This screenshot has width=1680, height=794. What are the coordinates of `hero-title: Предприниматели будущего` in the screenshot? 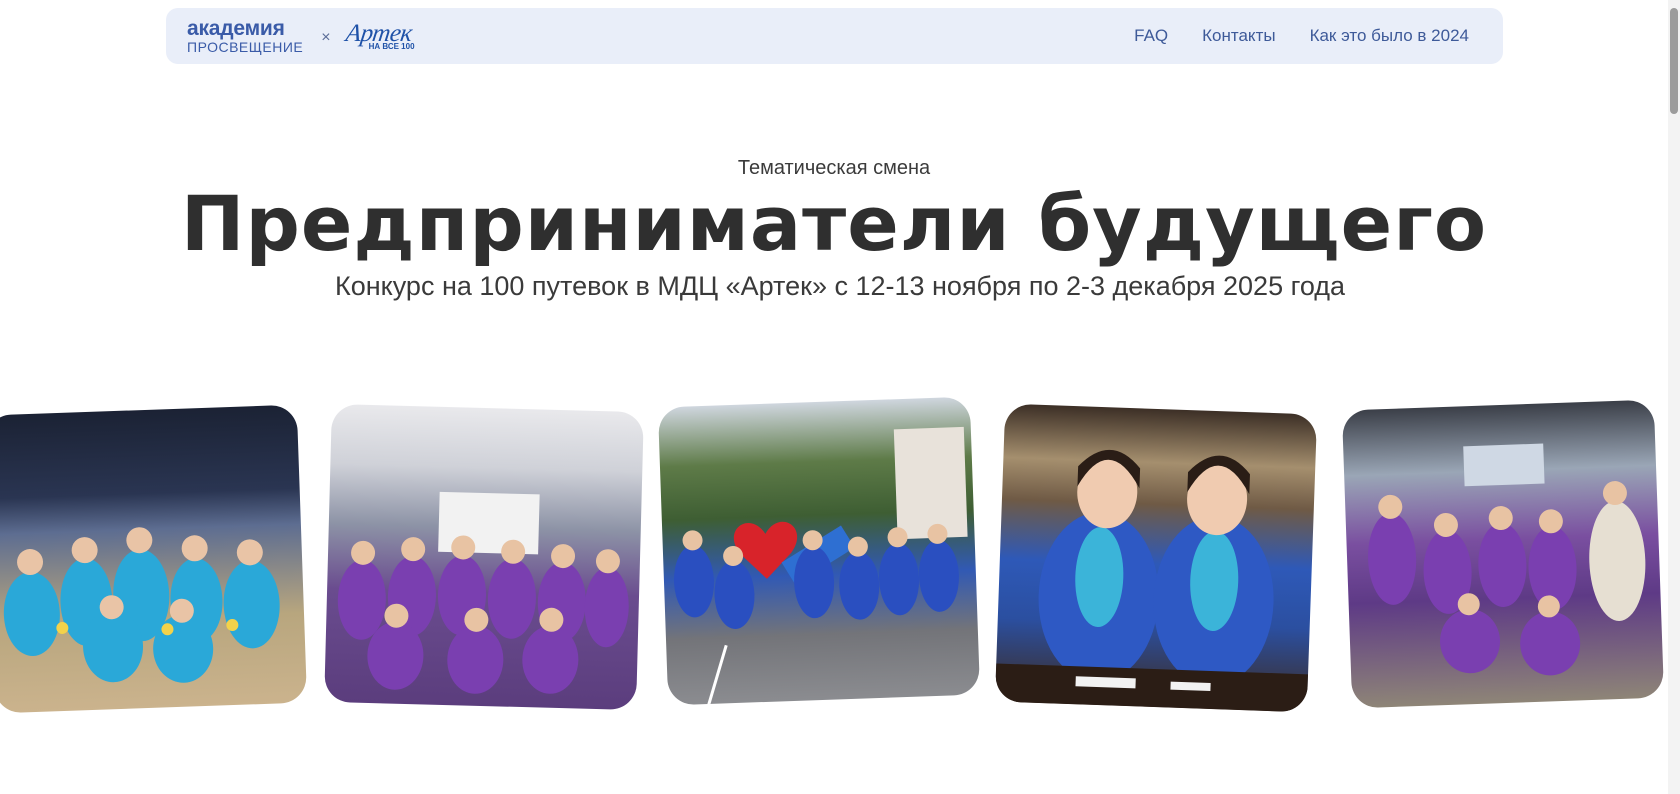 It's located at (834, 223).